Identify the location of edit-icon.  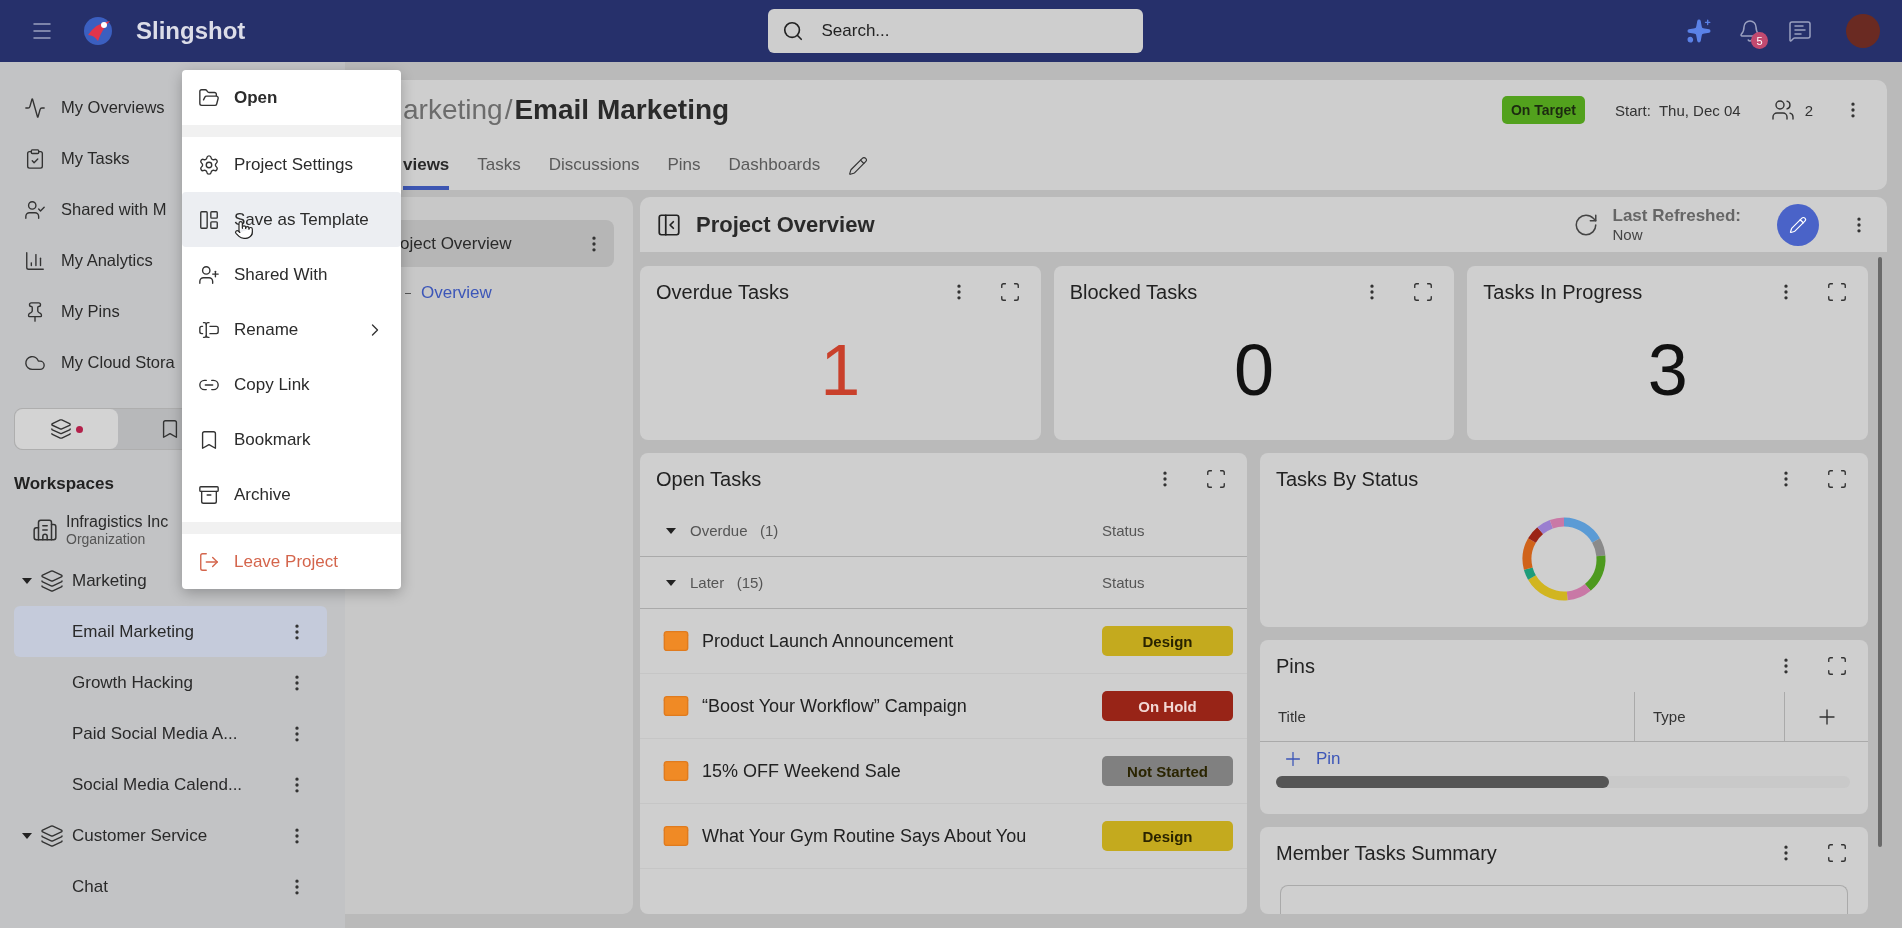
(858, 166).